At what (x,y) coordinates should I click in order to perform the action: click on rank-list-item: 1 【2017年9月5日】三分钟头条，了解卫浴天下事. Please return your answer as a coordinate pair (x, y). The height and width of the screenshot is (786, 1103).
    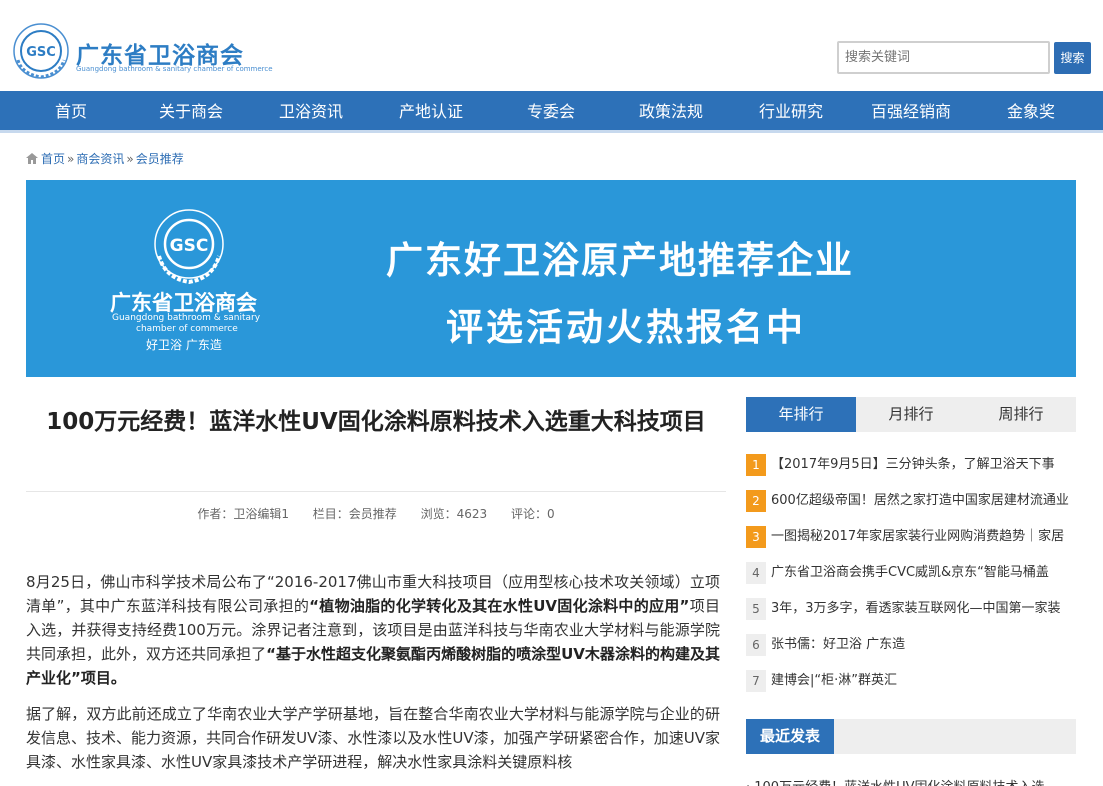
    Looking at the image, I should click on (911, 465).